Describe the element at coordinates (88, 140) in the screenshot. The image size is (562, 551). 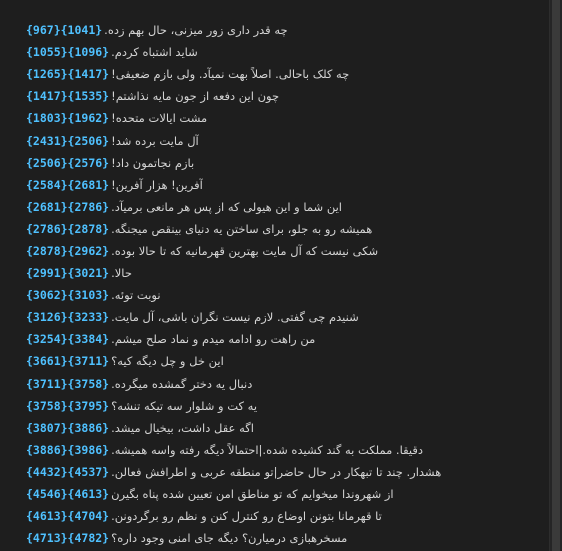
I see `end-frame: {2506}` at that location.